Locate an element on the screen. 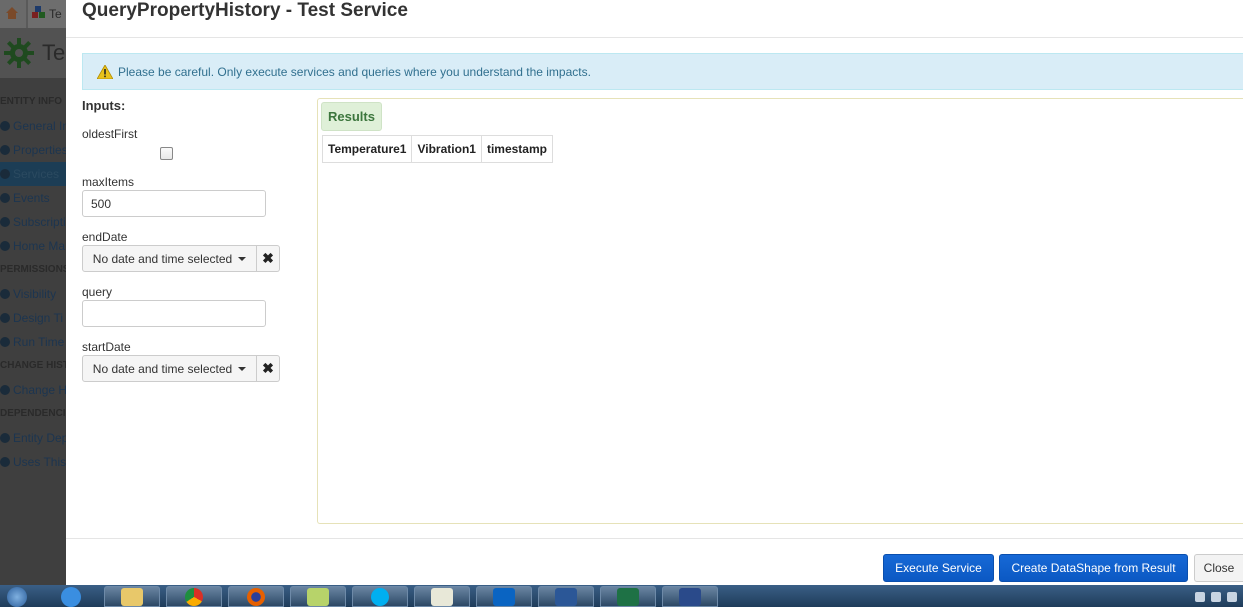 This screenshot has width=1243, height=607. nav-item-label: Uses This is located at coordinates (39, 462).